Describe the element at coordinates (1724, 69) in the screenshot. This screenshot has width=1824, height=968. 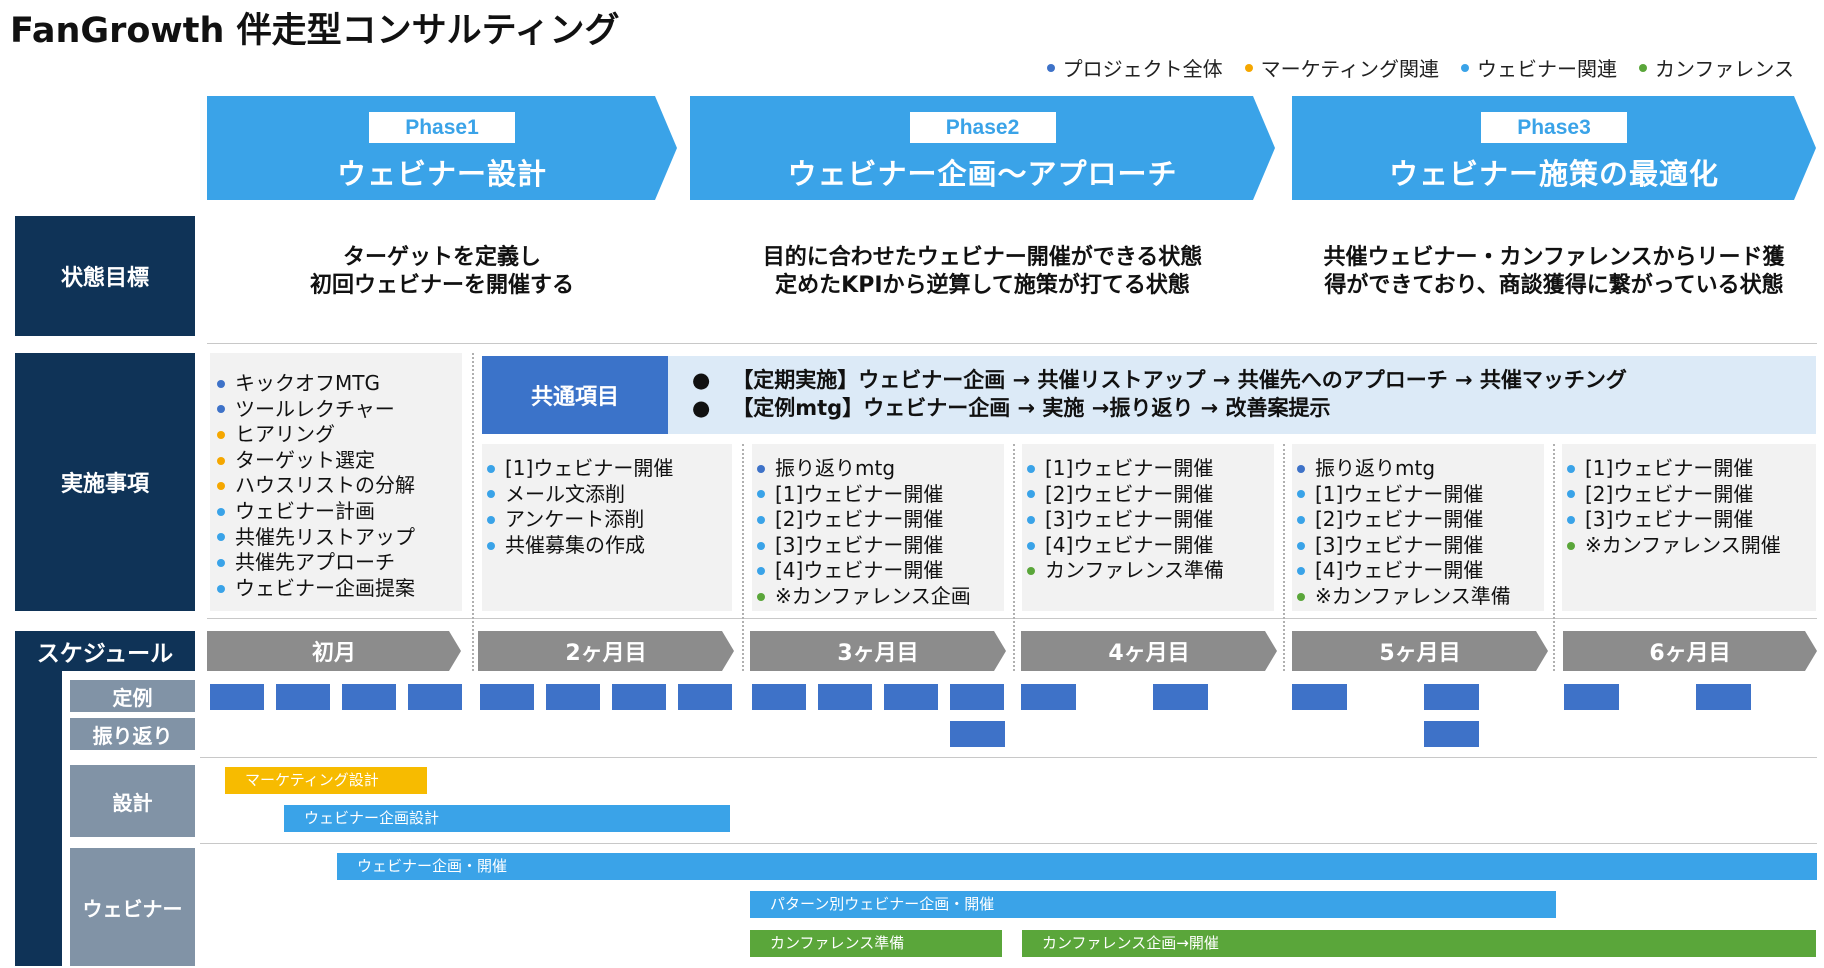
I see `legend-label: カンファレンス` at that location.